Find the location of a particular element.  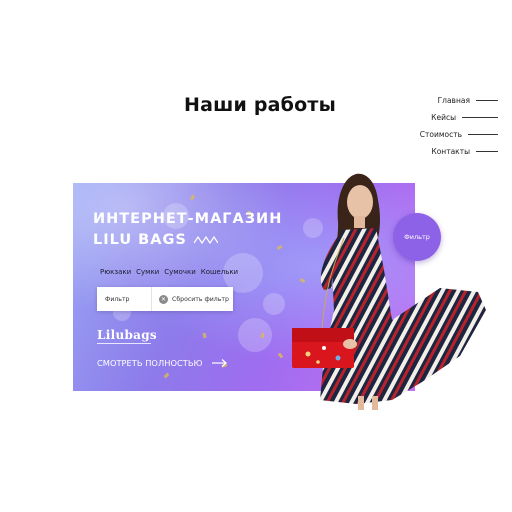

close-icon: ✕ is located at coordinates (163, 299).